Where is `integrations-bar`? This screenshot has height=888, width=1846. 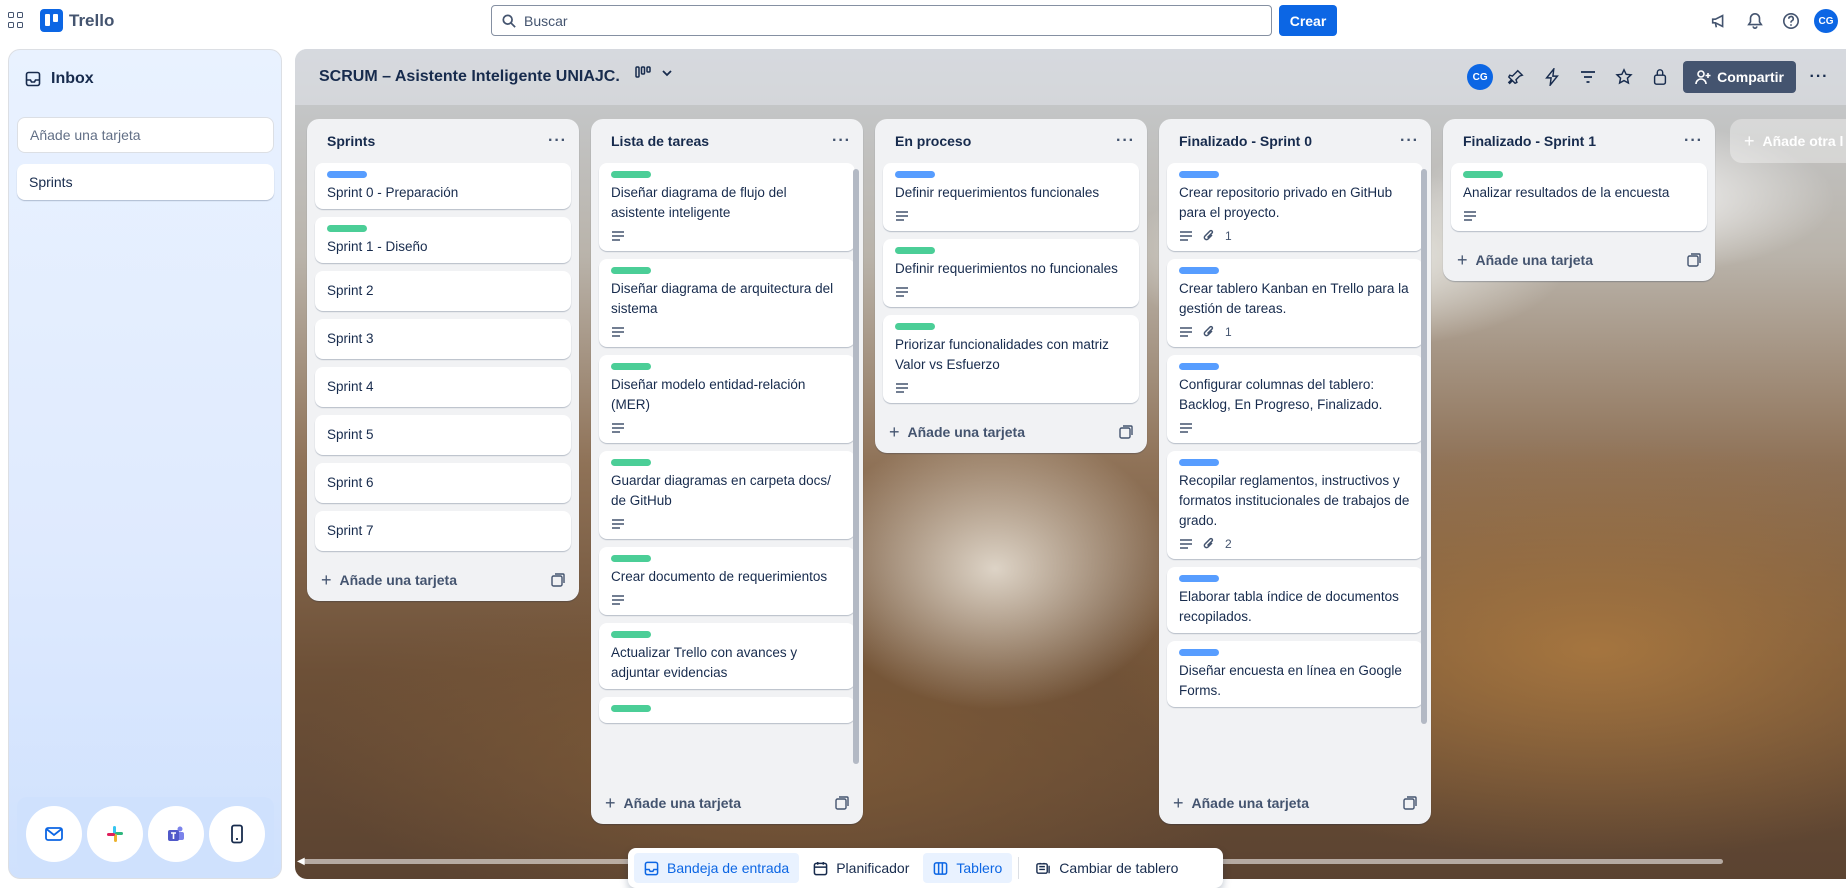
integrations-bar is located at coordinates (145, 834).